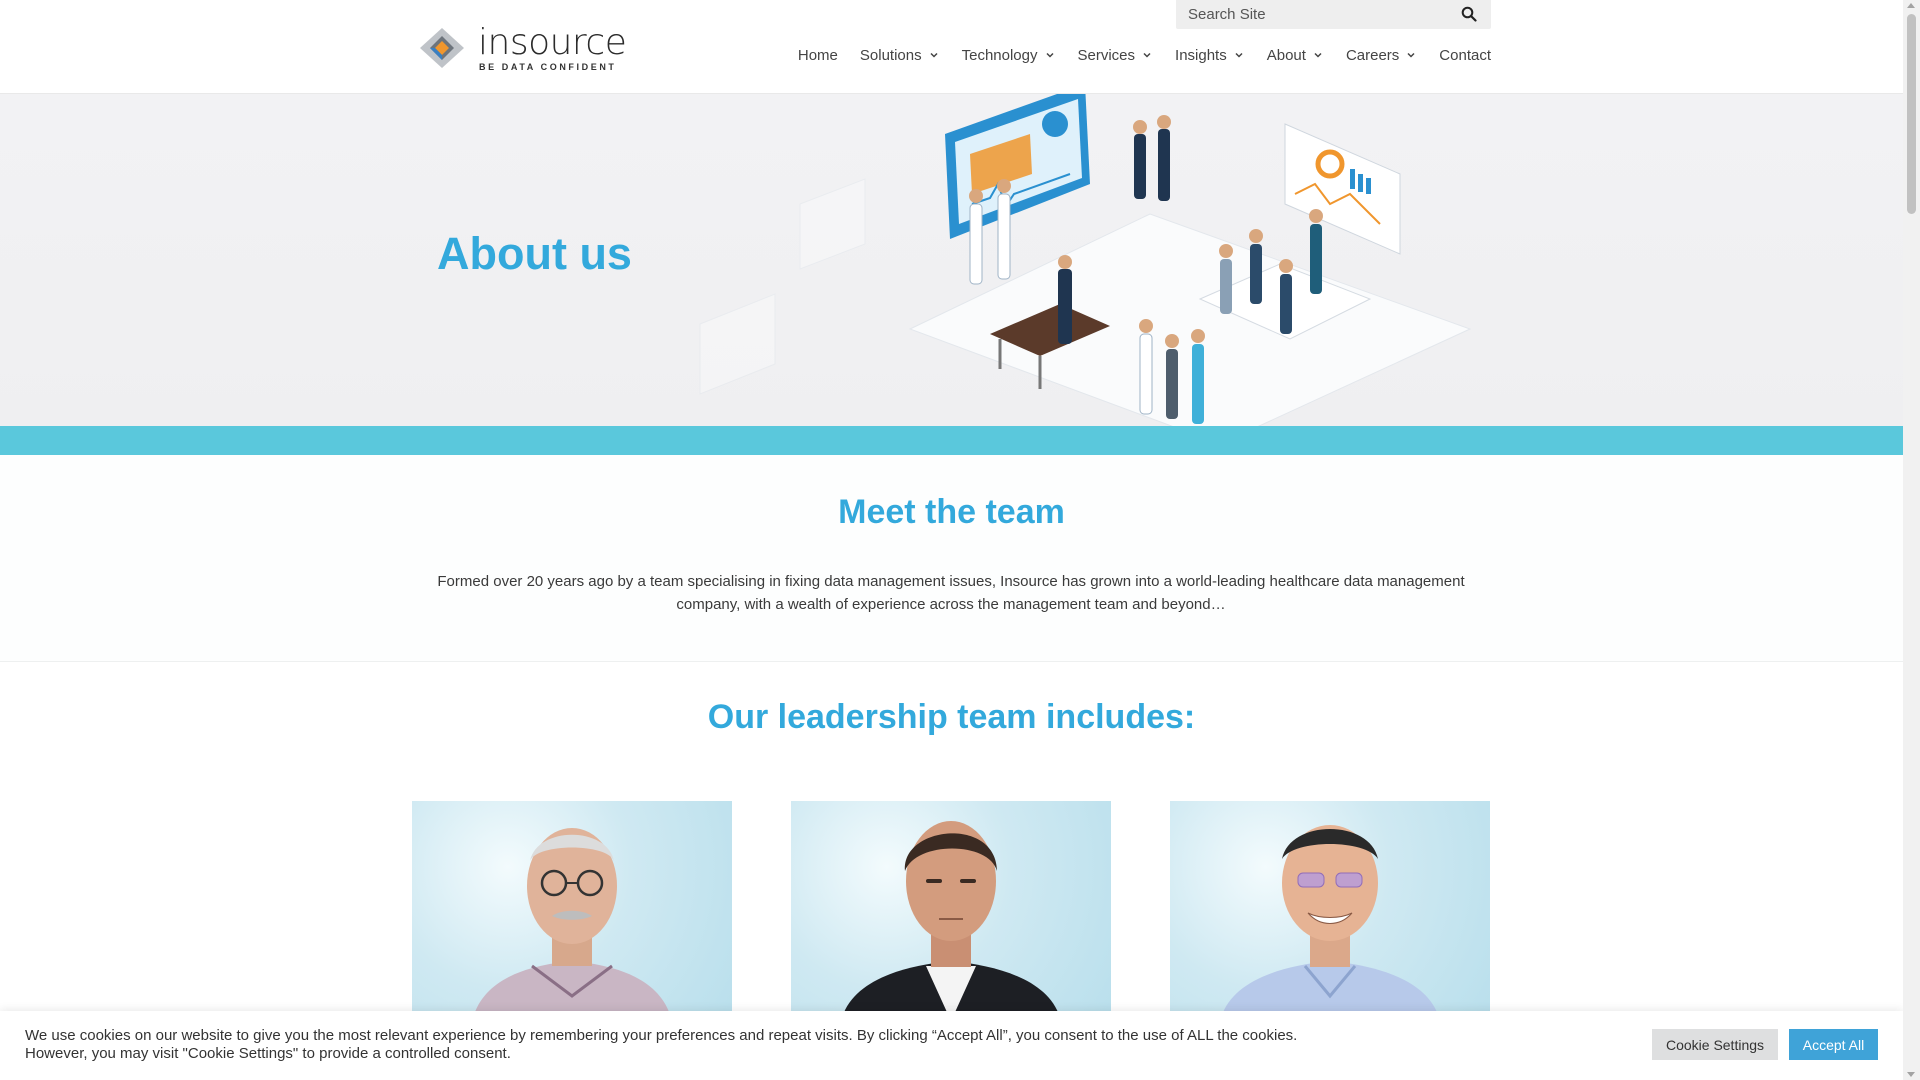 This screenshot has height=1080, width=1920. I want to click on search-box, so click(1333, 14).